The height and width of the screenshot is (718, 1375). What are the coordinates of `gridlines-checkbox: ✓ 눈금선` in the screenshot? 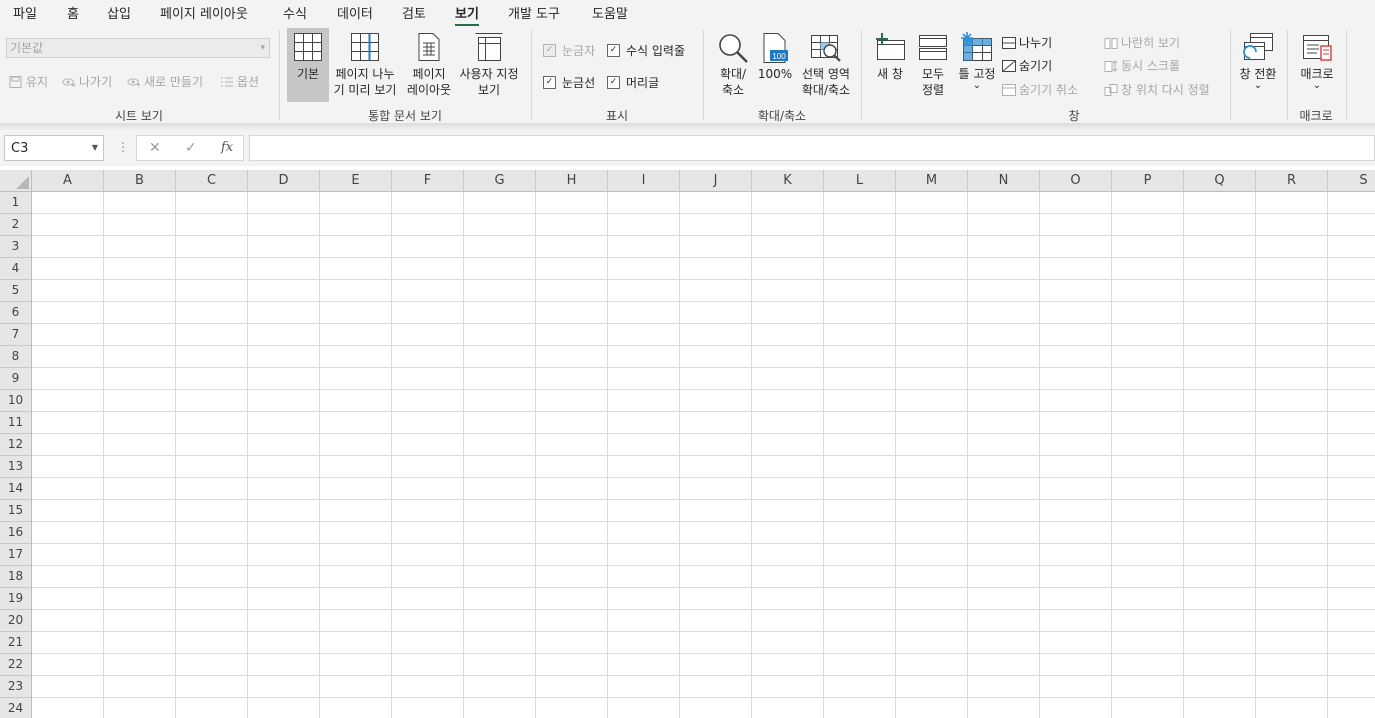 It's located at (569, 82).